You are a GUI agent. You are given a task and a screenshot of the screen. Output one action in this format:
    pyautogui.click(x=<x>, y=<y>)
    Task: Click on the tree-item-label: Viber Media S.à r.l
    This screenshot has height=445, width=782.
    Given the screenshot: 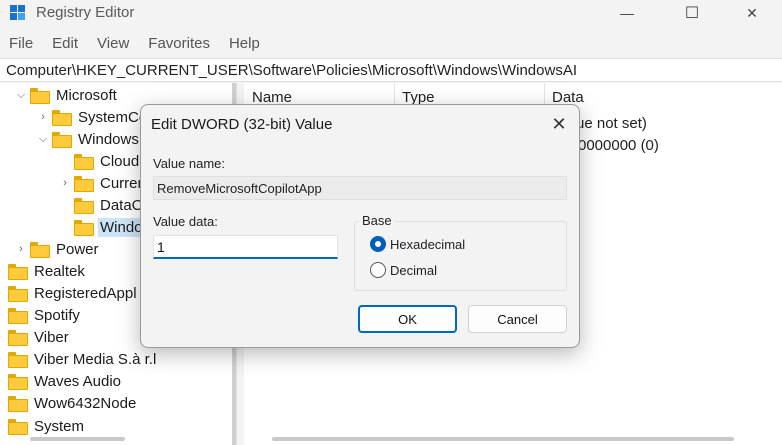 What is the action you would take?
    pyautogui.click(x=95, y=359)
    